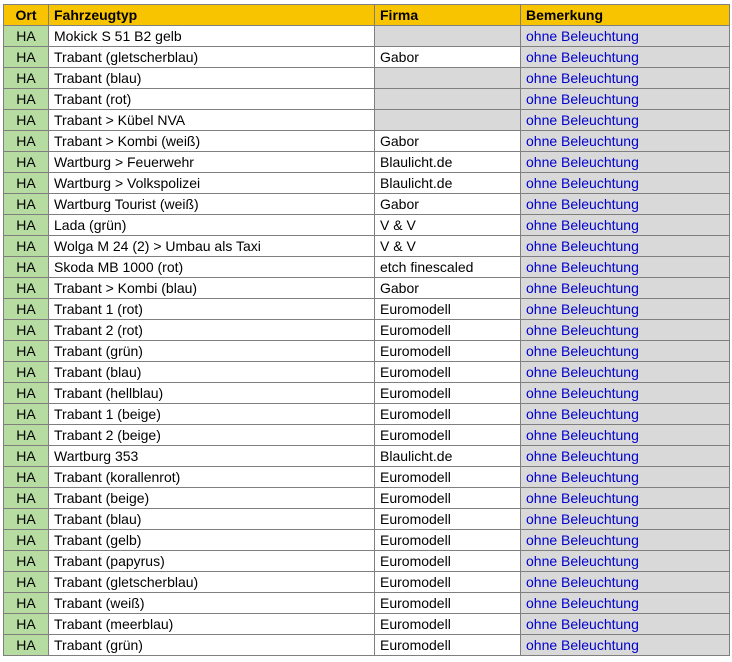  I want to click on cell-fahrzeugtyp: Trabant 2 (rot), so click(211, 330).